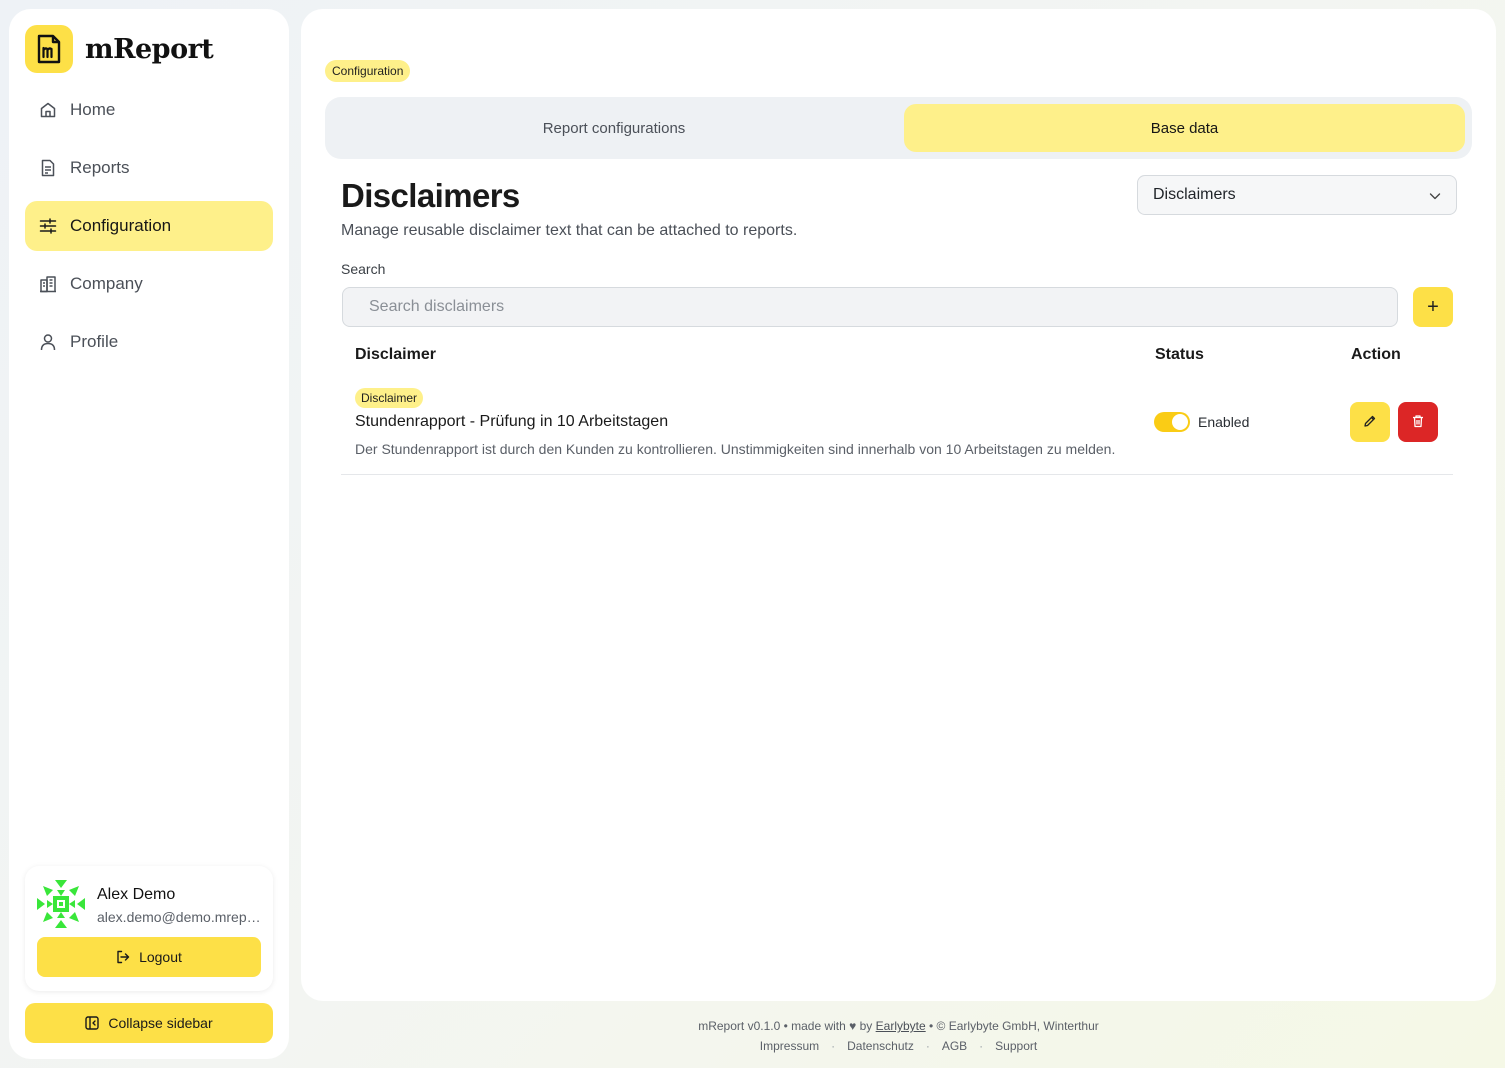  What do you see at coordinates (363, 269) in the screenshot?
I see `search-label: Search` at bounding box center [363, 269].